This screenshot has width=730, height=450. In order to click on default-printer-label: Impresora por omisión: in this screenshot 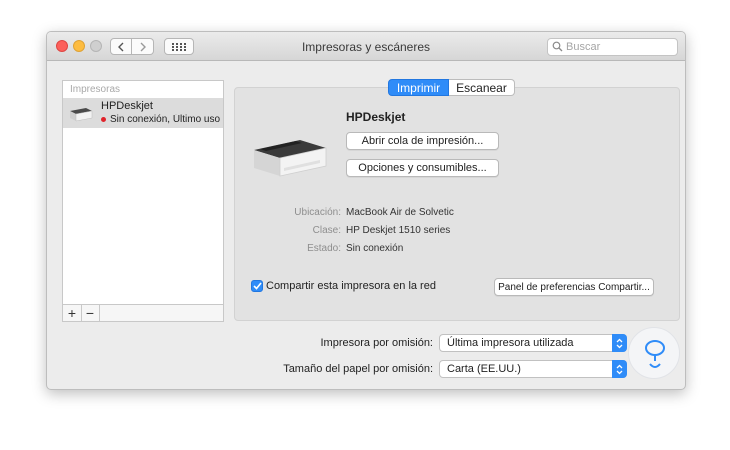, I will do `click(377, 343)`.